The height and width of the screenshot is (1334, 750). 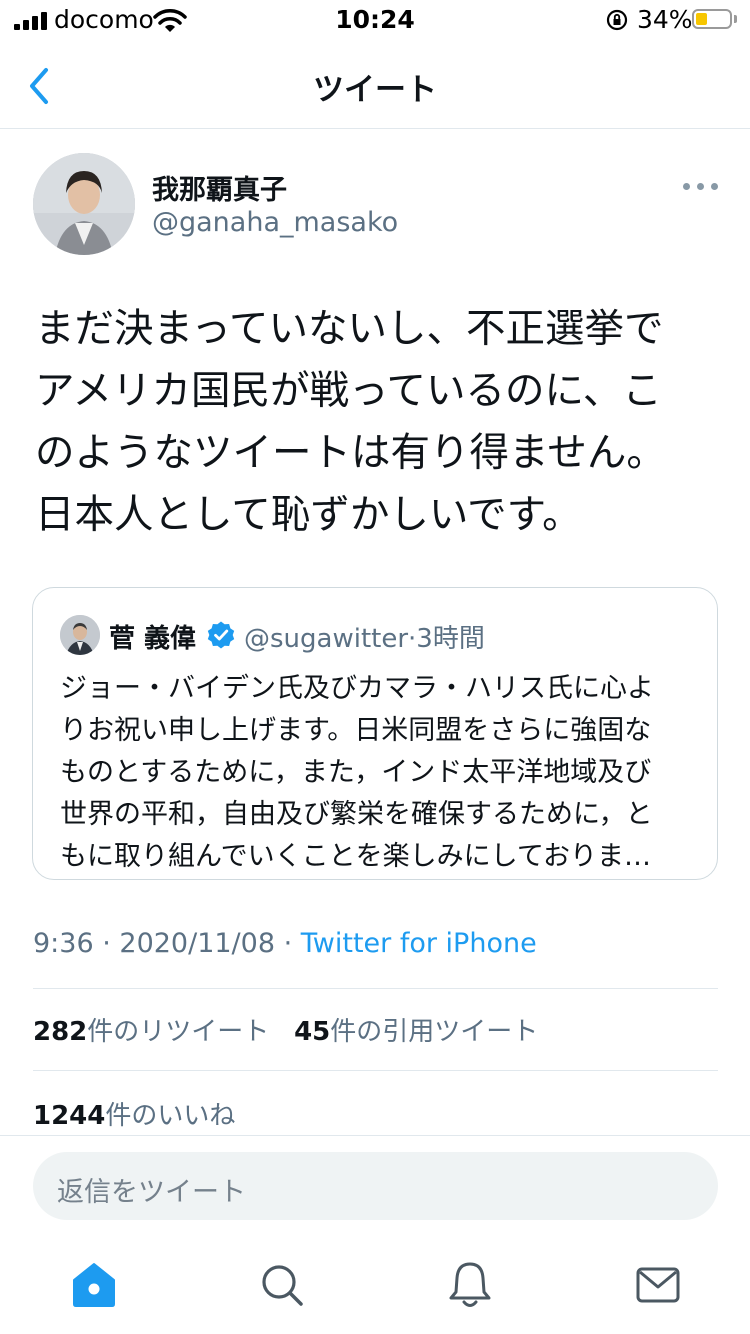 What do you see at coordinates (69, 1116) in the screenshot?
I see `likes-count: 1244` at bounding box center [69, 1116].